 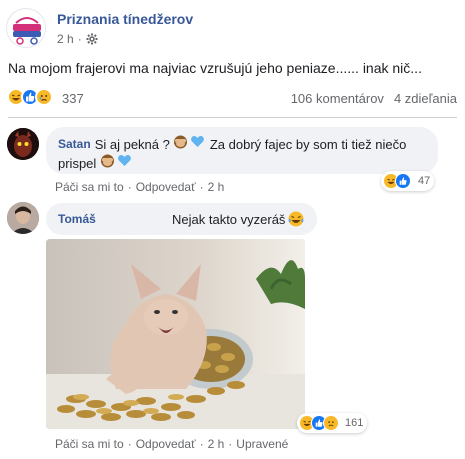 What do you see at coordinates (125, 19) in the screenshot?
I see `page-name: Priznania tínedžerov` at bounding box center [125, 19].